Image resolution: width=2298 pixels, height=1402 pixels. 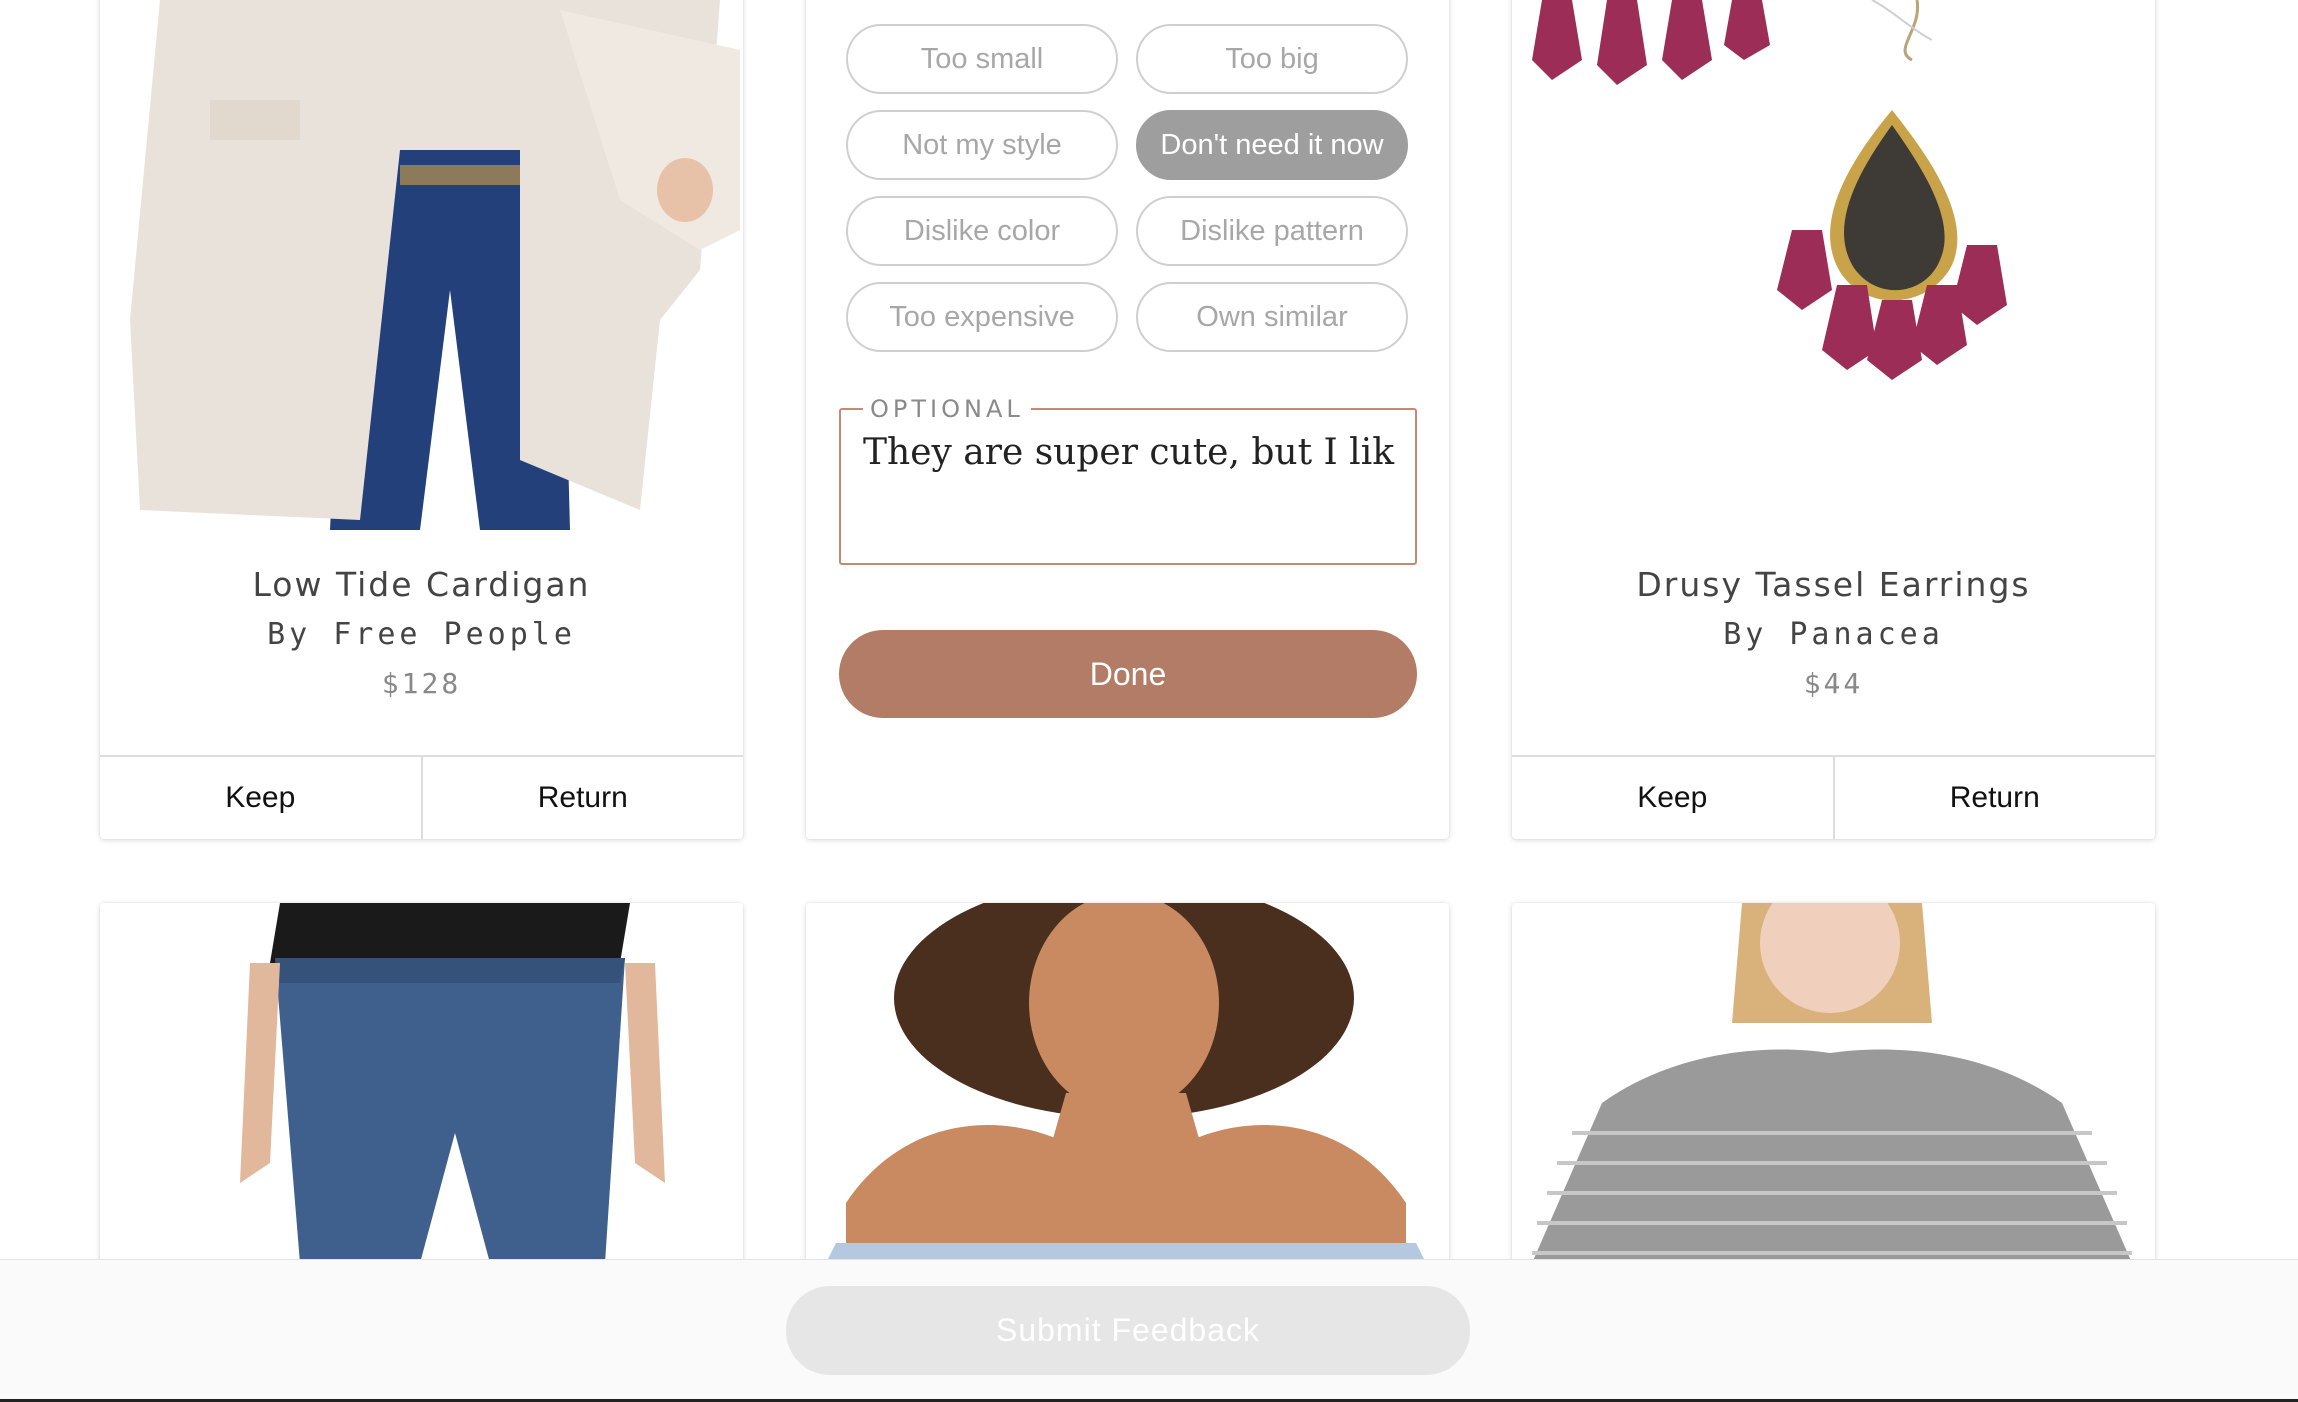 What do you see at coordinates (1128, 1330) in the screenshot?
I see `submit-feedback-button: Submit Feedback` at bounding box center [1128, 1330].